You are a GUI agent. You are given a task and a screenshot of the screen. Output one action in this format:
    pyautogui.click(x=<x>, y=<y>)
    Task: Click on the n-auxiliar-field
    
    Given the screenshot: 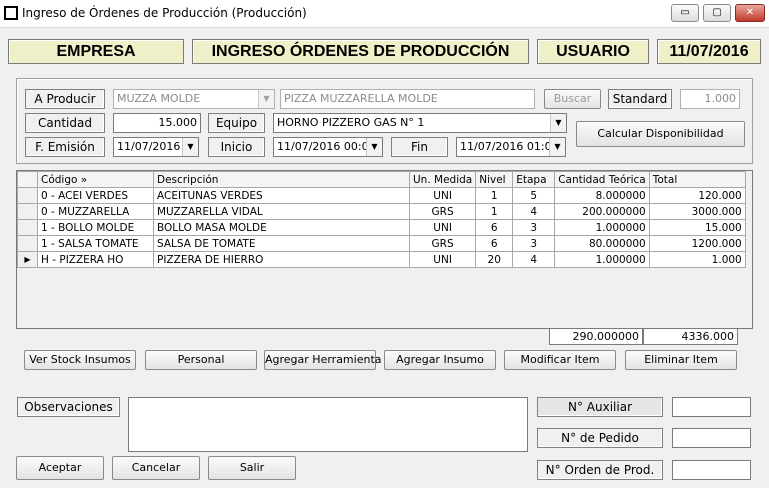 What is the action you would take?
    pyautogui.click(x=711, y=407)
    